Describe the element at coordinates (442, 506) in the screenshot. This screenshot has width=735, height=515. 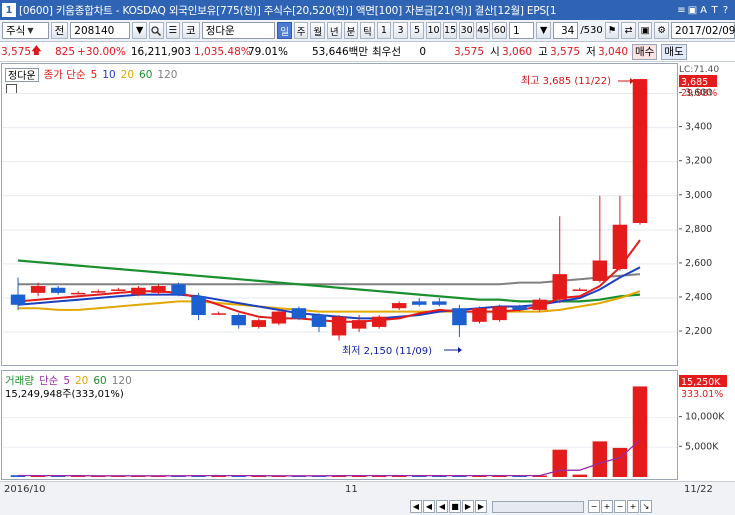
I see `nav-prev-button: ◀` at that location.